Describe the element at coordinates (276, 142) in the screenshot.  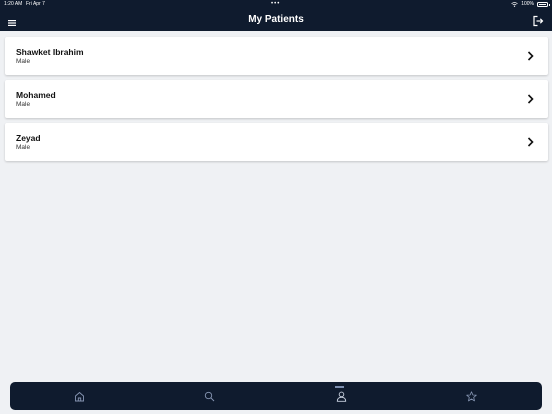
I see `patient-card: Zeyad Male` at that location.